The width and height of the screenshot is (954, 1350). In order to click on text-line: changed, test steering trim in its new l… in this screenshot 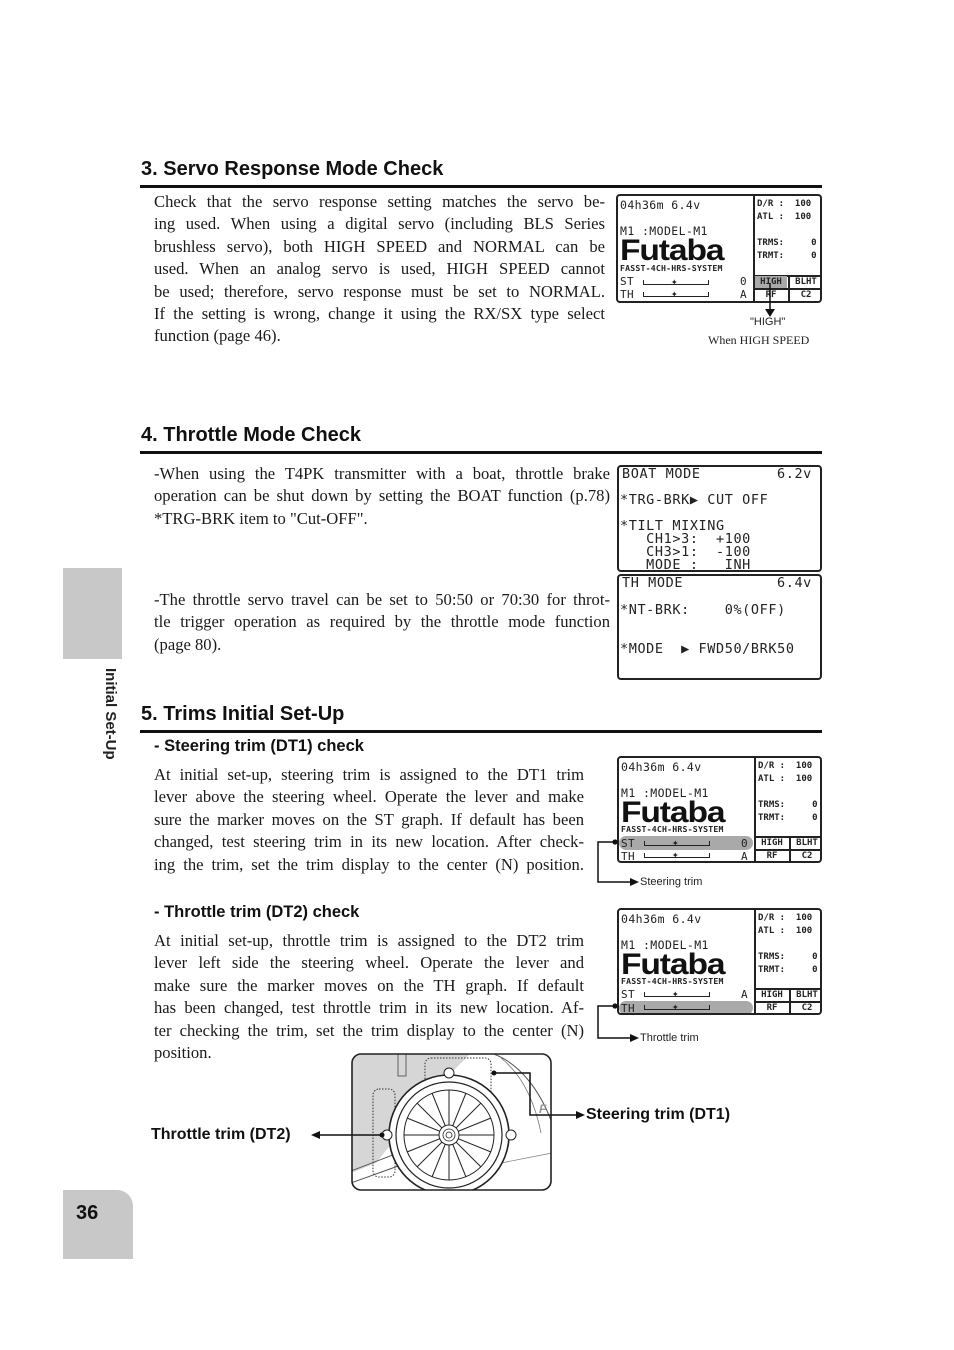, I will do `click(369, 842)`.